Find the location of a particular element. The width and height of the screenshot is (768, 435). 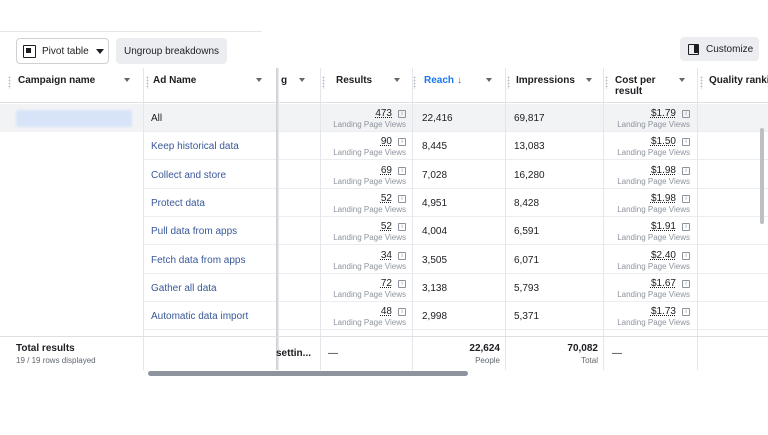

column-header-truncated: g is located at coordinates (288, 85).